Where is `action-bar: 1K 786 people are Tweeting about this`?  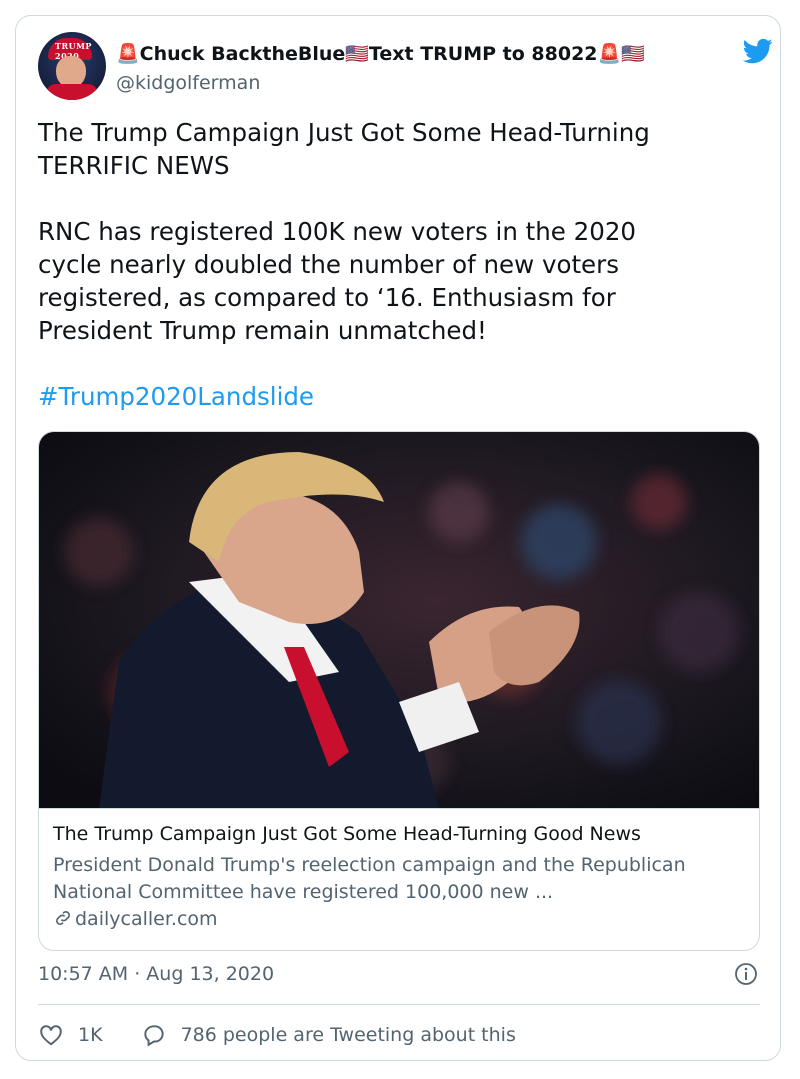 action-bar: 1K 786 people are Tweeting about this is located at coordinates (277, 1035).